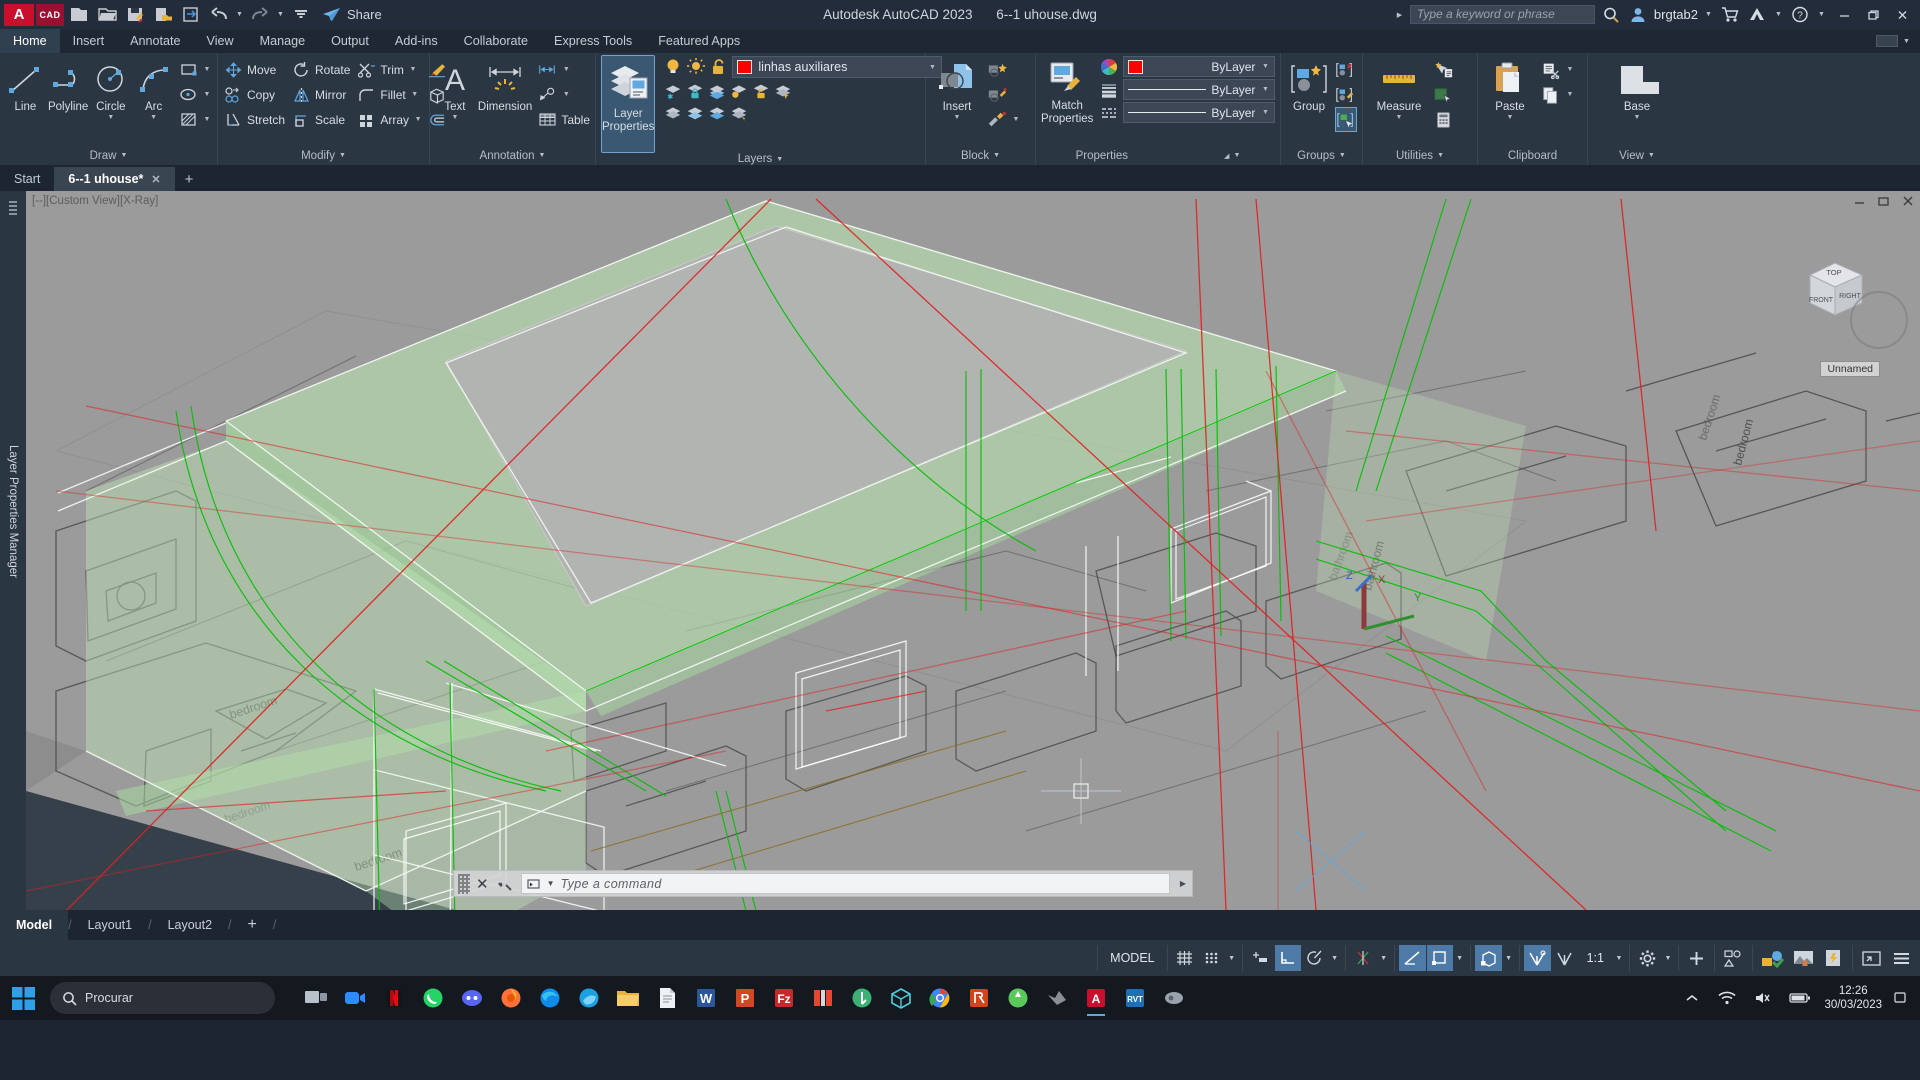 This screenshot has height=1080, width=1920. What do you see at coordinates (1067, 91) in the screenshot?
I see `match-properties-button: Match Properties` at bounding box center [1067, 91].